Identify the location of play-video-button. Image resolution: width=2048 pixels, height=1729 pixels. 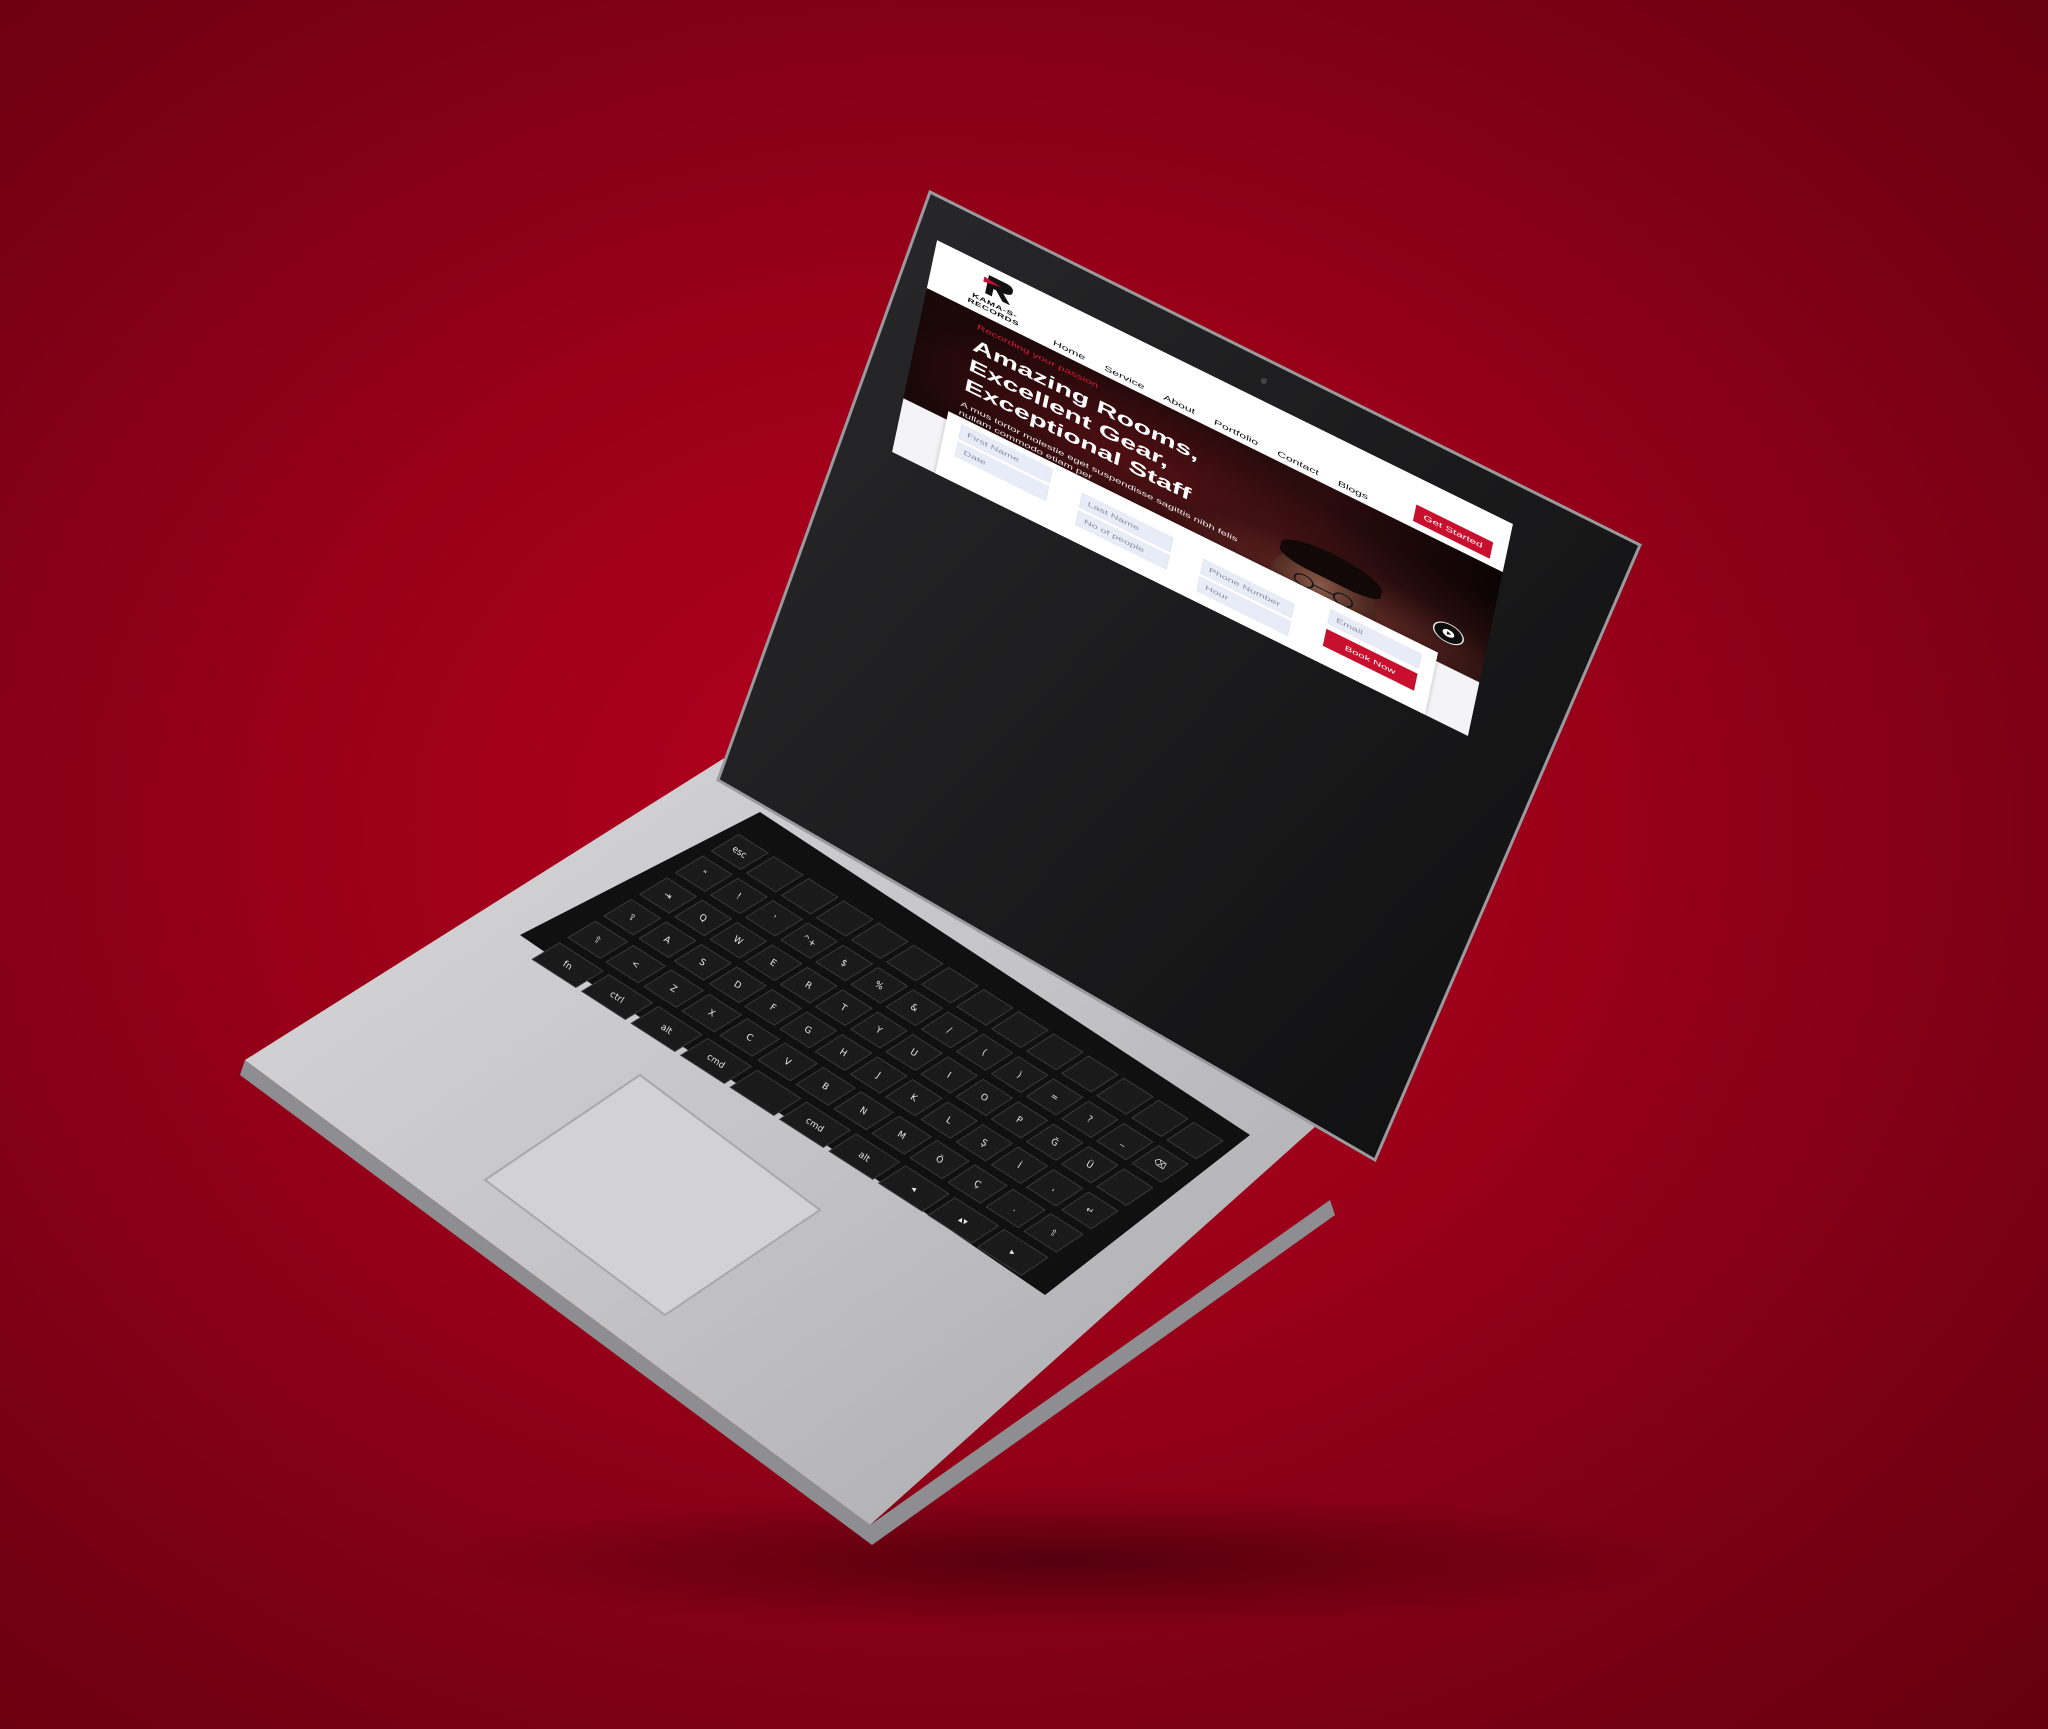
(1448, 633).